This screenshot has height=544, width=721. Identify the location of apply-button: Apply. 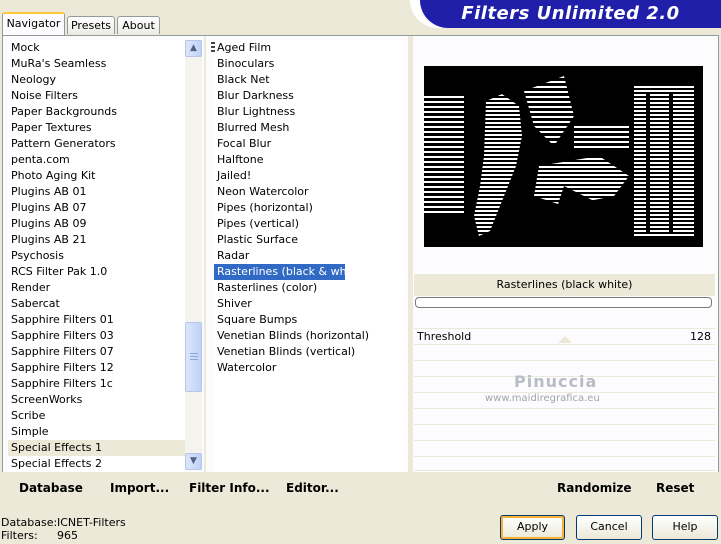
(532, 527).